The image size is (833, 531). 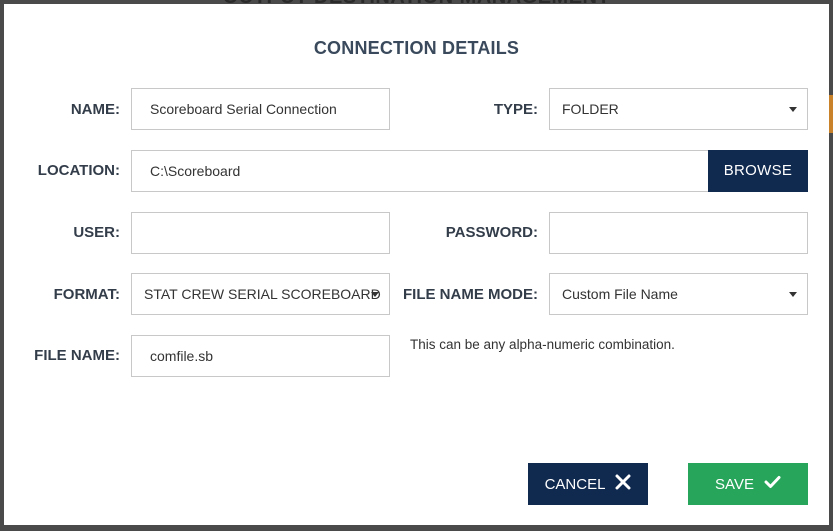 I want to click on format-select: STAT CREW SERIAL SCOREBOARD, so click(x=260, y=294).